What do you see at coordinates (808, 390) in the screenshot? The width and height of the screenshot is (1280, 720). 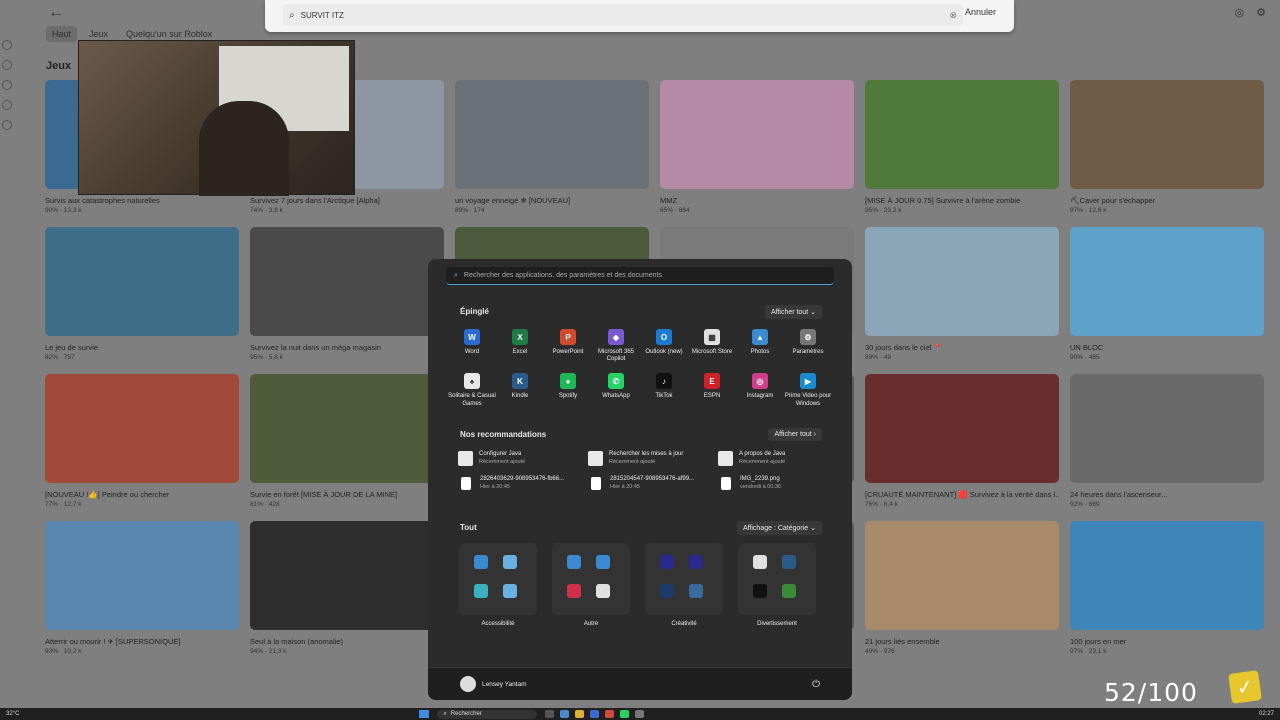 I see `pinned-app: ▶ Prime Video pour Windows` at bounding box center [808, 390].